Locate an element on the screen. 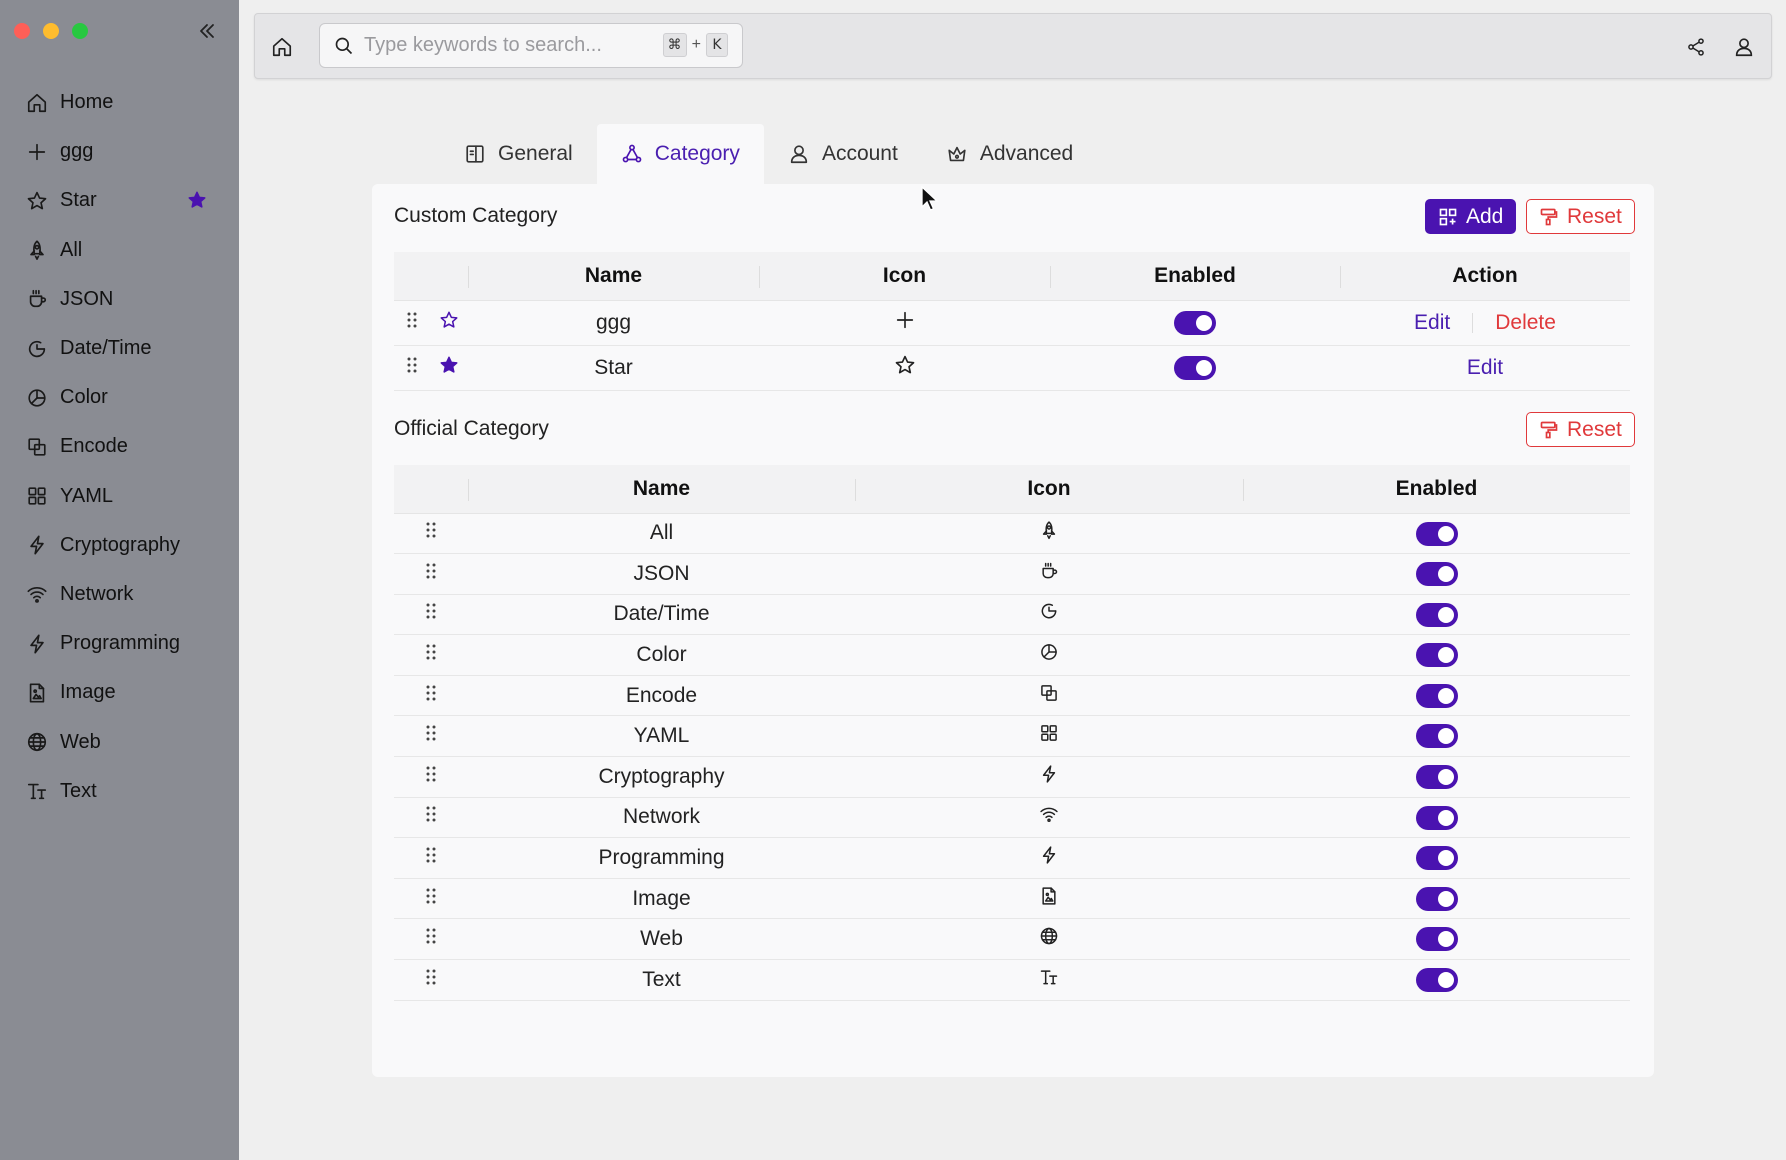  sidebar-item-network: Network is located at coordinates (119, 594).